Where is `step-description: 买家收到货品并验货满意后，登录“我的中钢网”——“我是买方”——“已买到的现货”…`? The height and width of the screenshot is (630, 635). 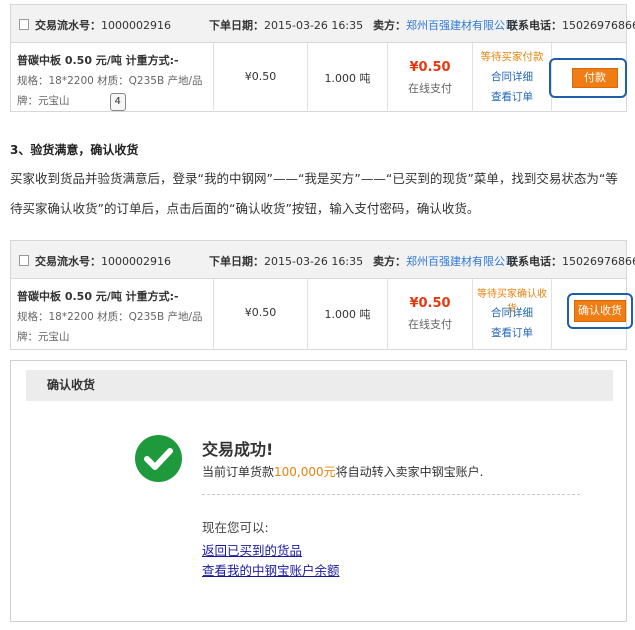 step-description: 买家收到货品并验货满意后，登录“我的中钢网”——“我是买方”——“已买到的现货”… is located at coordinates (314, 193).